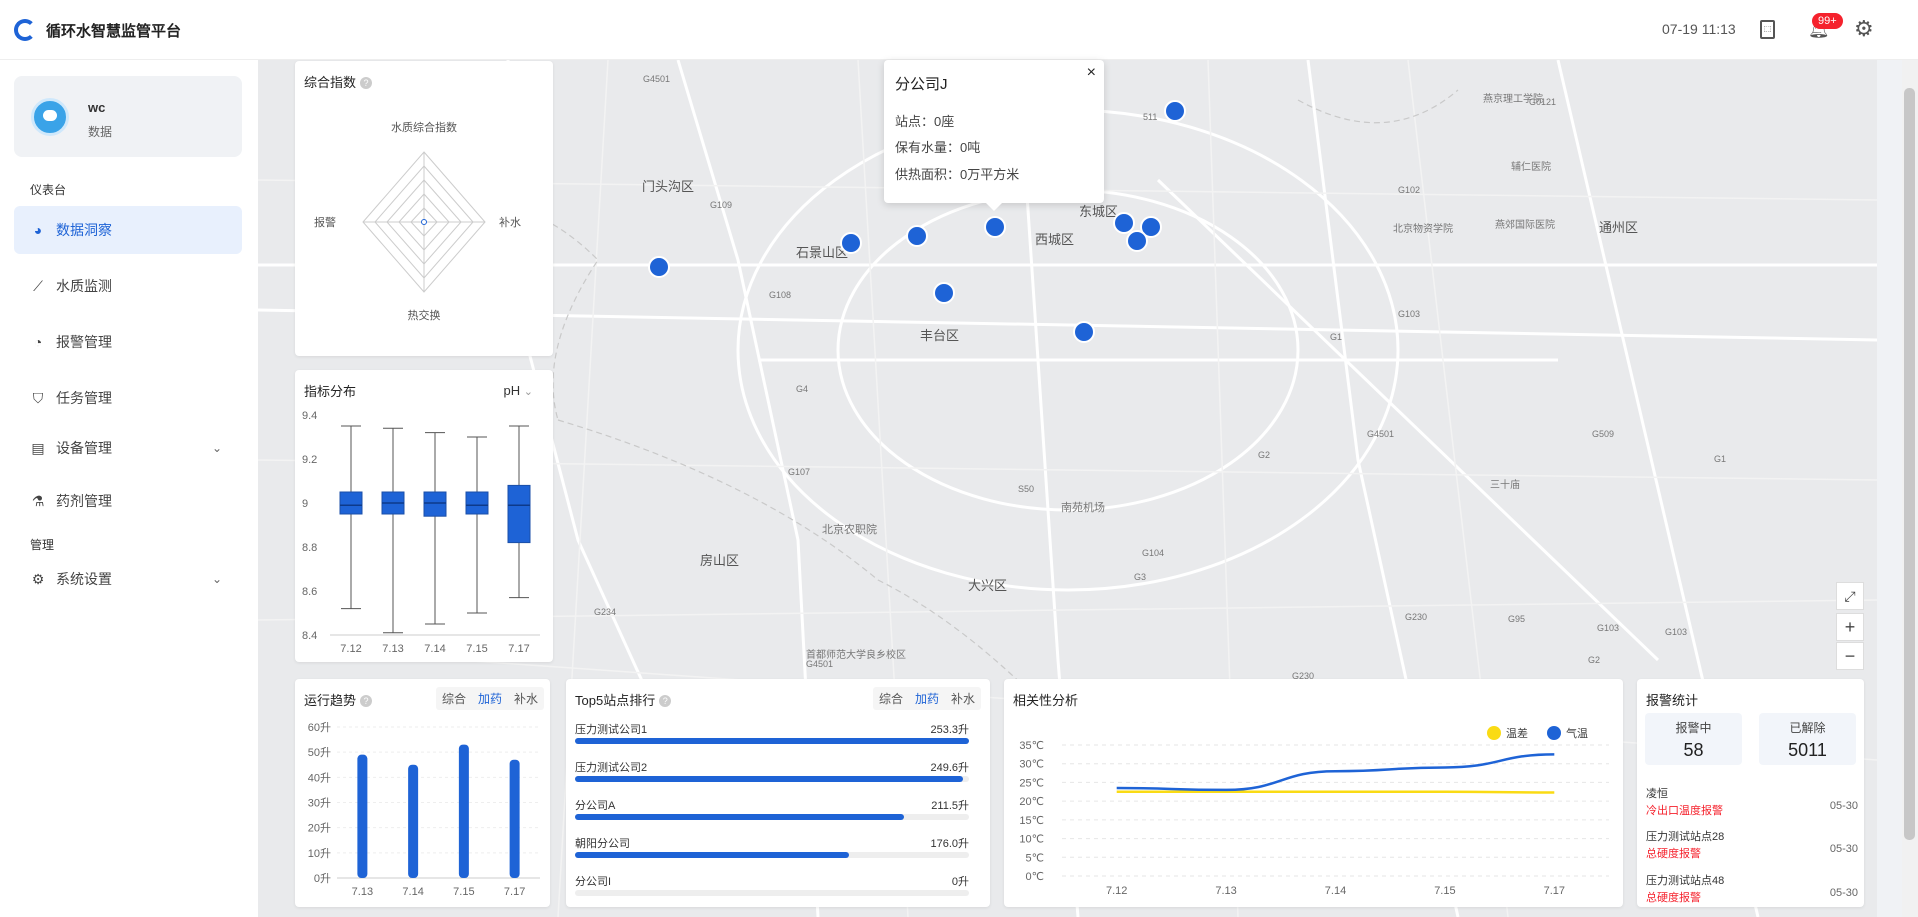 The height and width of the screenshot is (917, 1918). I want to click on alarm-list-item: 凌恒 冷出口温度报警 05-30, so click(1752, 801).